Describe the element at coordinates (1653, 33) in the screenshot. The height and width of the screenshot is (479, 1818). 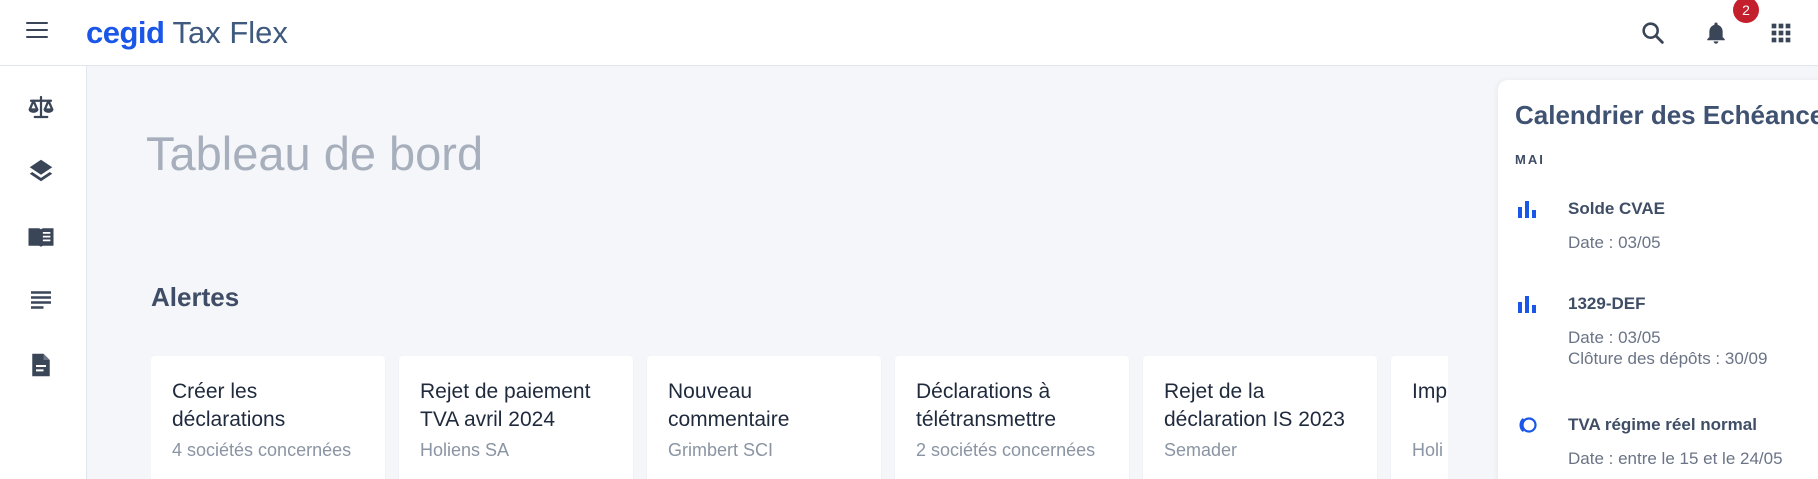
I see `search-icon` at that location.